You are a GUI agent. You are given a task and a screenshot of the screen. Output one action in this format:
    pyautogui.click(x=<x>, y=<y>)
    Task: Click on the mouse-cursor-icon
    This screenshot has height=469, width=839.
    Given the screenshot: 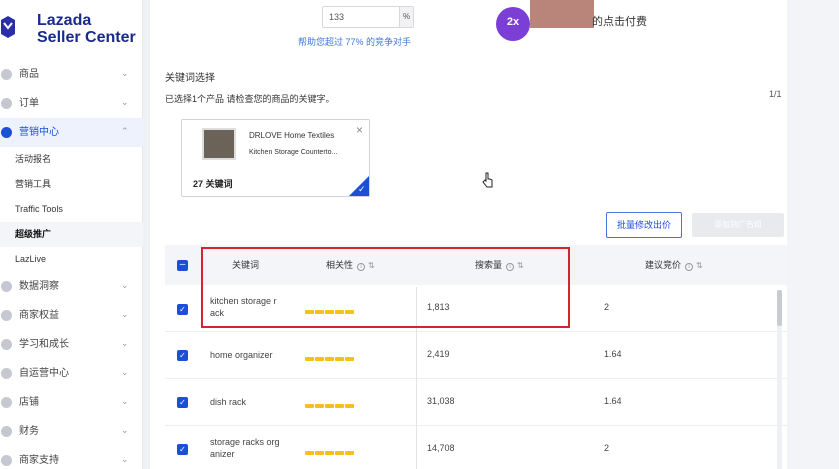 What is the action you would take?
    pyautogui.click(x=487, y=180)
    